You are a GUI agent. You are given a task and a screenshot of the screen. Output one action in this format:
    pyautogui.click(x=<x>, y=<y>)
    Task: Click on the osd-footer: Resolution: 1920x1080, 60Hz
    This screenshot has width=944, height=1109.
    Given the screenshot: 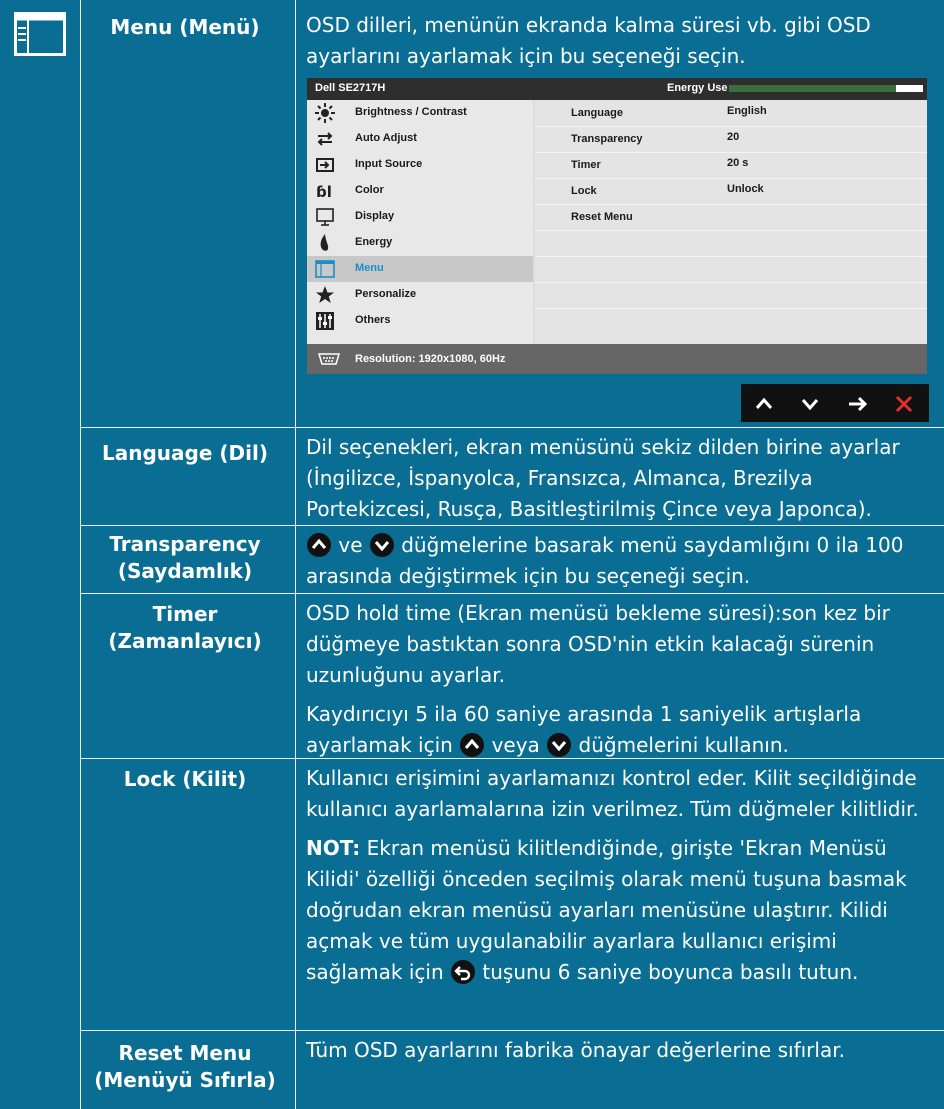 What is the action you would take?
    pyautogui.click(x=617, y=359)
    